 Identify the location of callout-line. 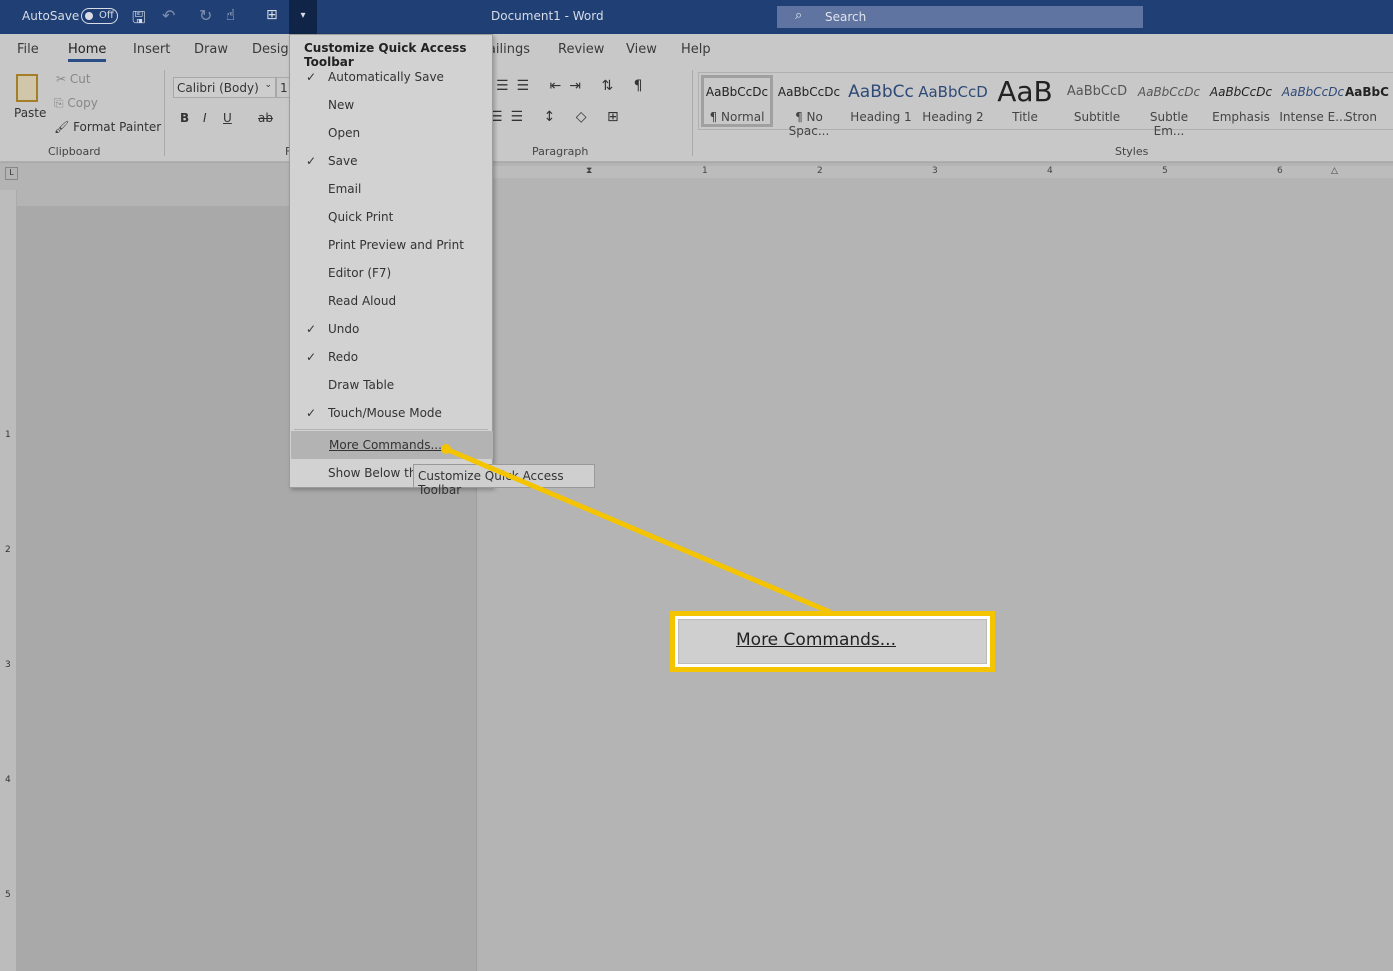
(638, 530).